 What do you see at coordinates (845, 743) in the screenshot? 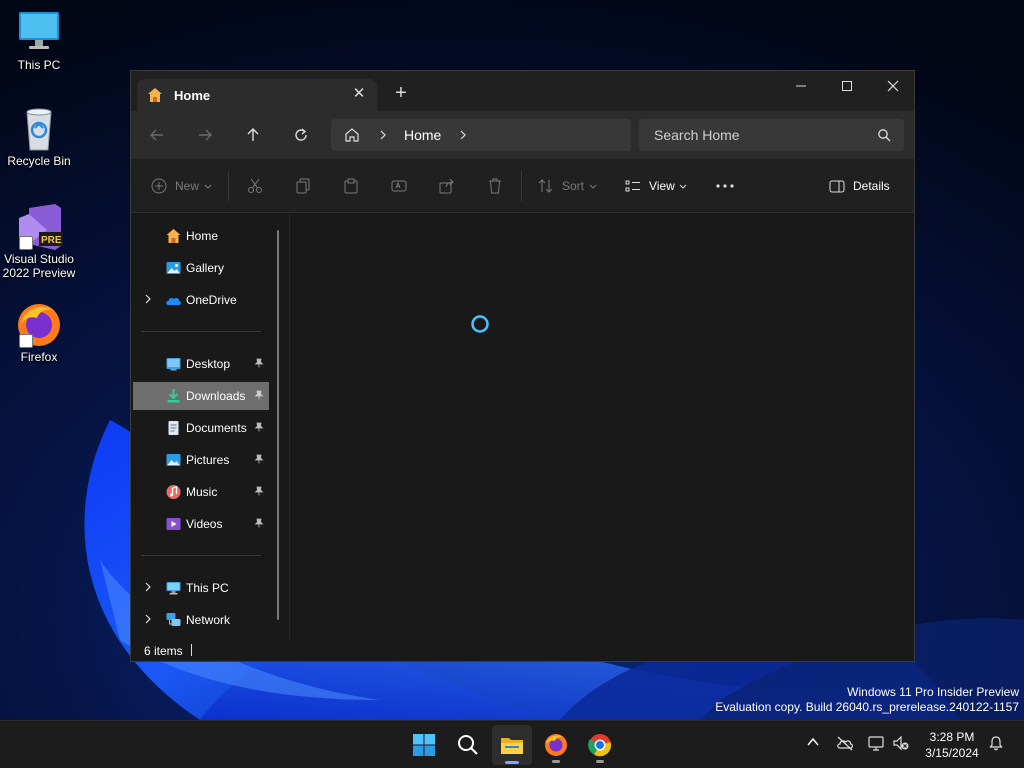
I see `onedrive-offline-icon` at bounding box center [845, 743].